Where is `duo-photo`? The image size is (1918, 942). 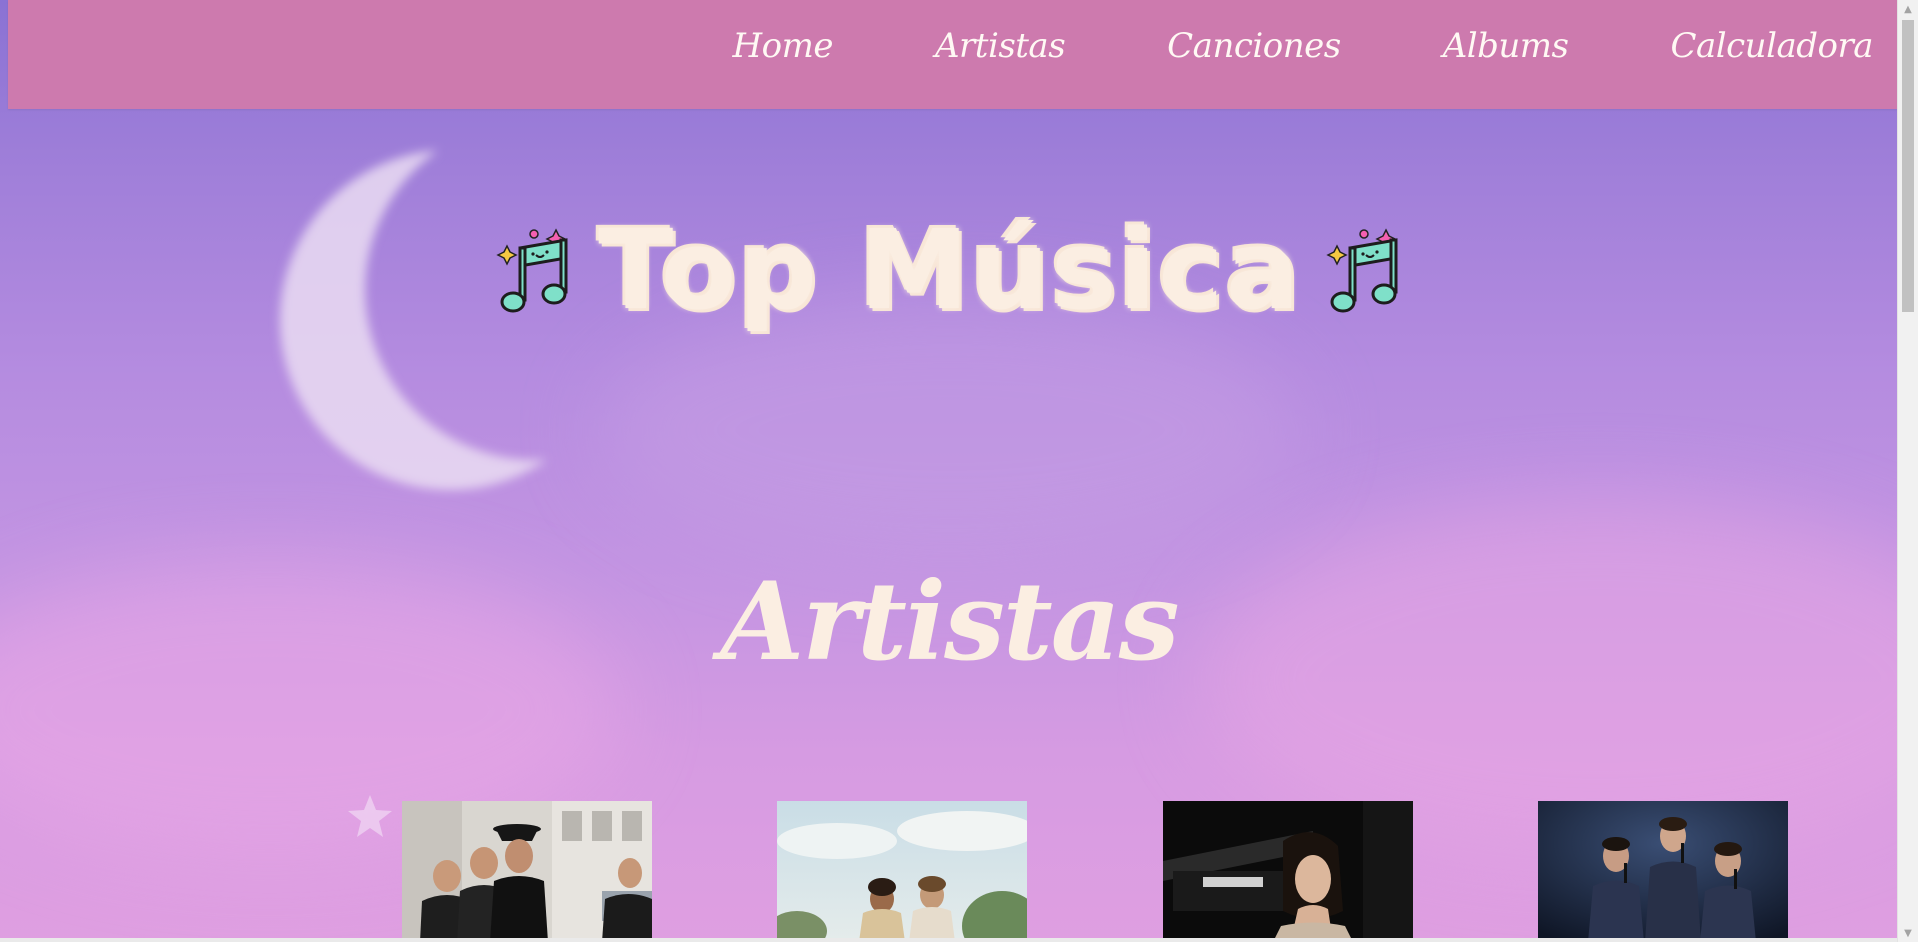
duo-photo is located at coordinates (902, 871).